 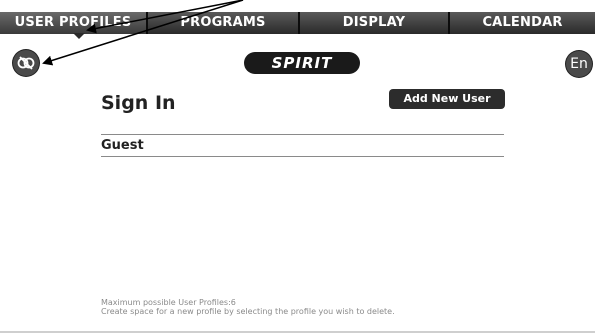 I want to click on exit-icon, so click(x=26, y=63).